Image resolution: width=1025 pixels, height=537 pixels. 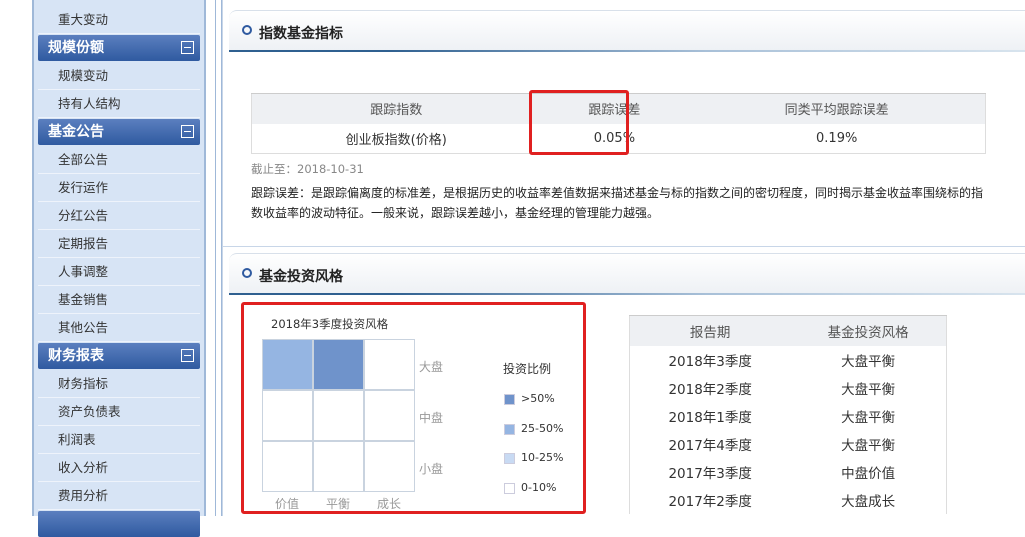 What do you see at coordinates (710, 417) in the screenshot?
I see `report-period: 2018年1季度` at bounding box center [710, 417].